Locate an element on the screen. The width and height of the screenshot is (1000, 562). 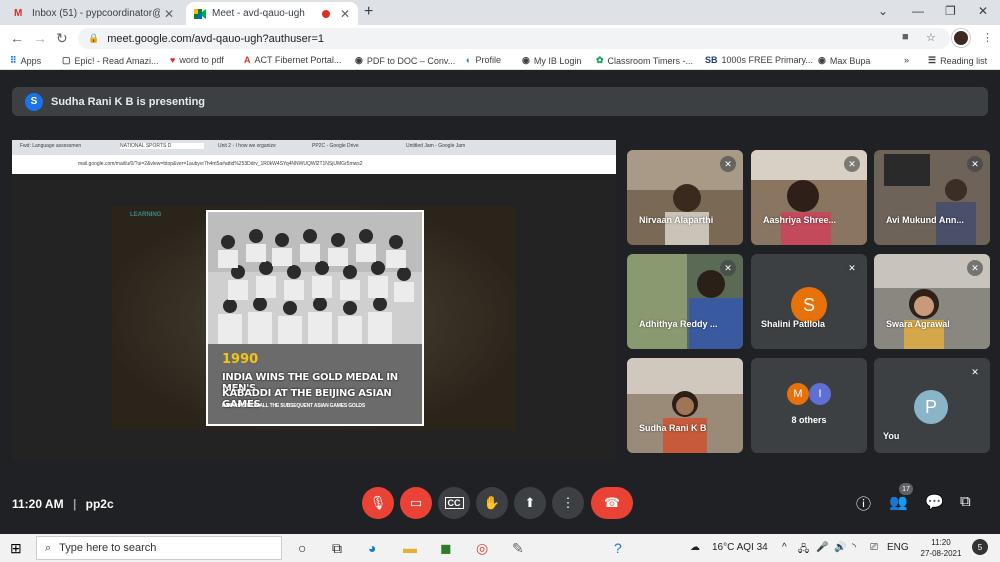
timer-icon: ✿ is located at coordinates (600, 60).